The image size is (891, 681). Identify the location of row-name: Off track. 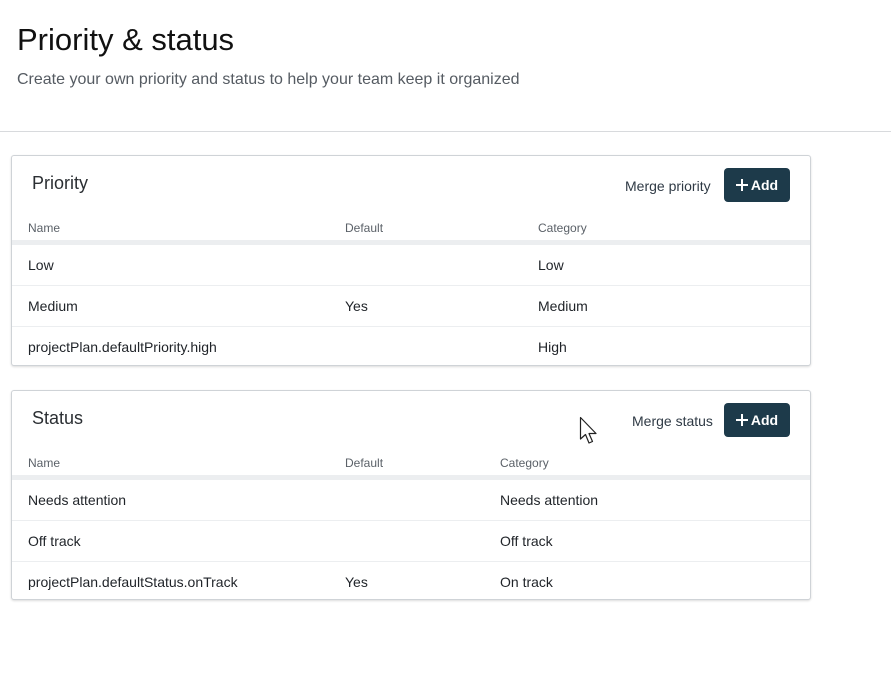
(54, 541).